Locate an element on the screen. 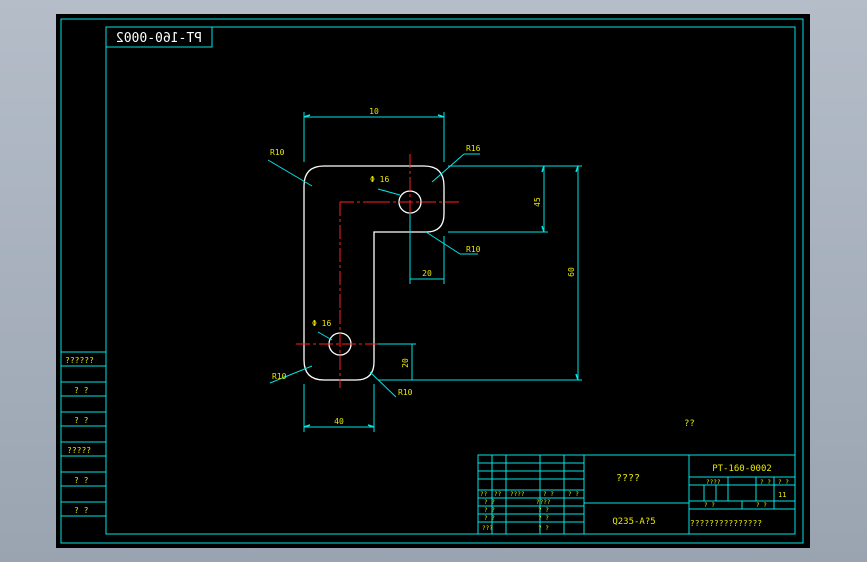  part-name: ???? is located at coordinates (628, 478).